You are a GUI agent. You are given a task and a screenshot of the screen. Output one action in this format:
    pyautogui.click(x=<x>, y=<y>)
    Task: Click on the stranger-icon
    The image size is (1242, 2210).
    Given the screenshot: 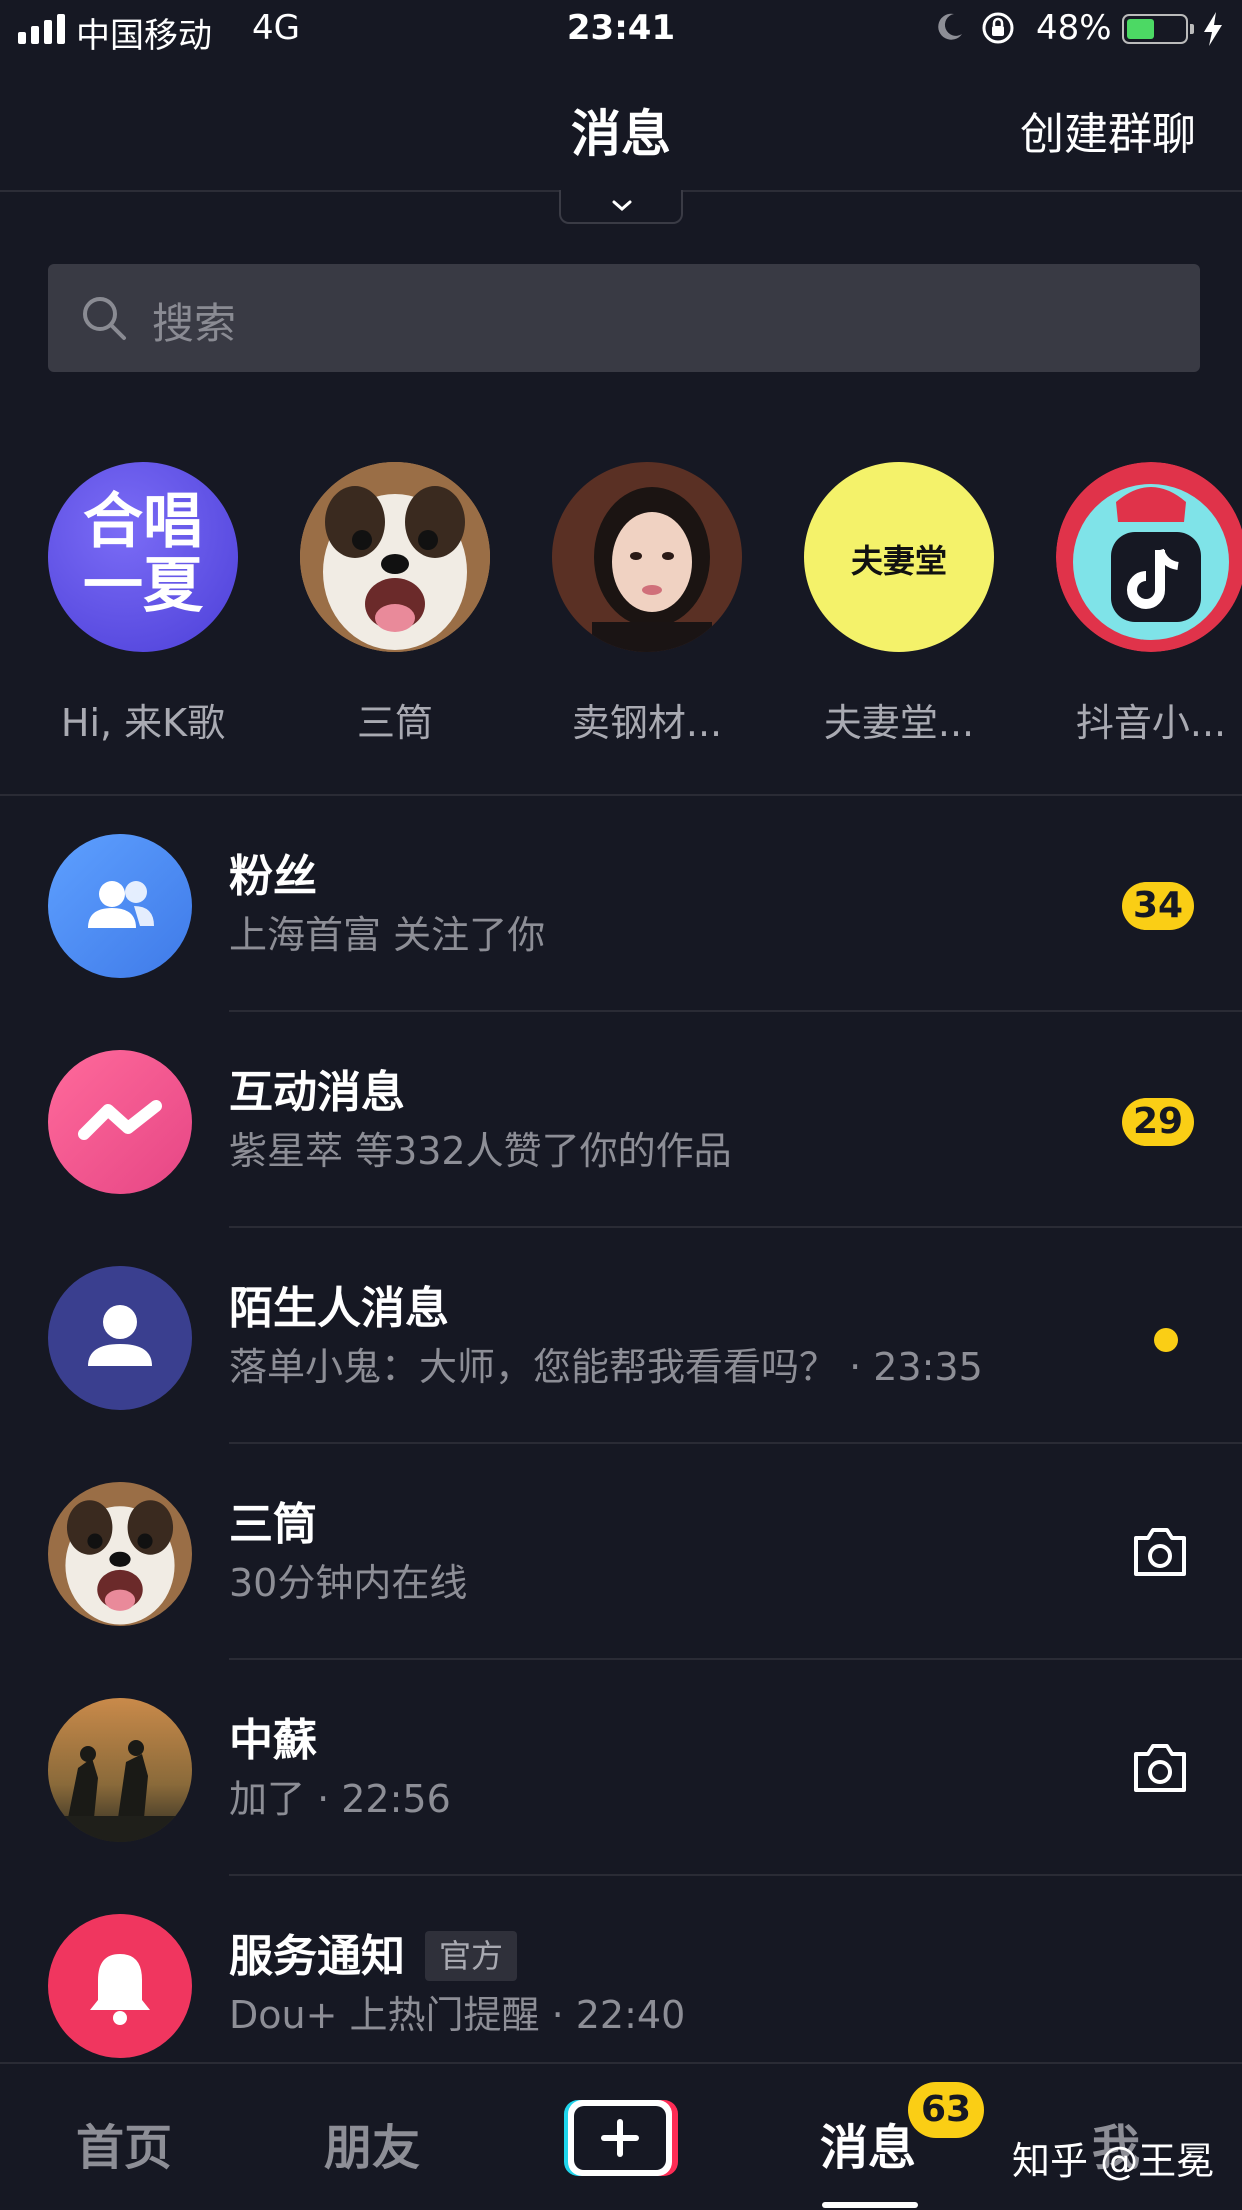 What is the action you would take?
    pyautogui.click(x=120, y=1338)
    